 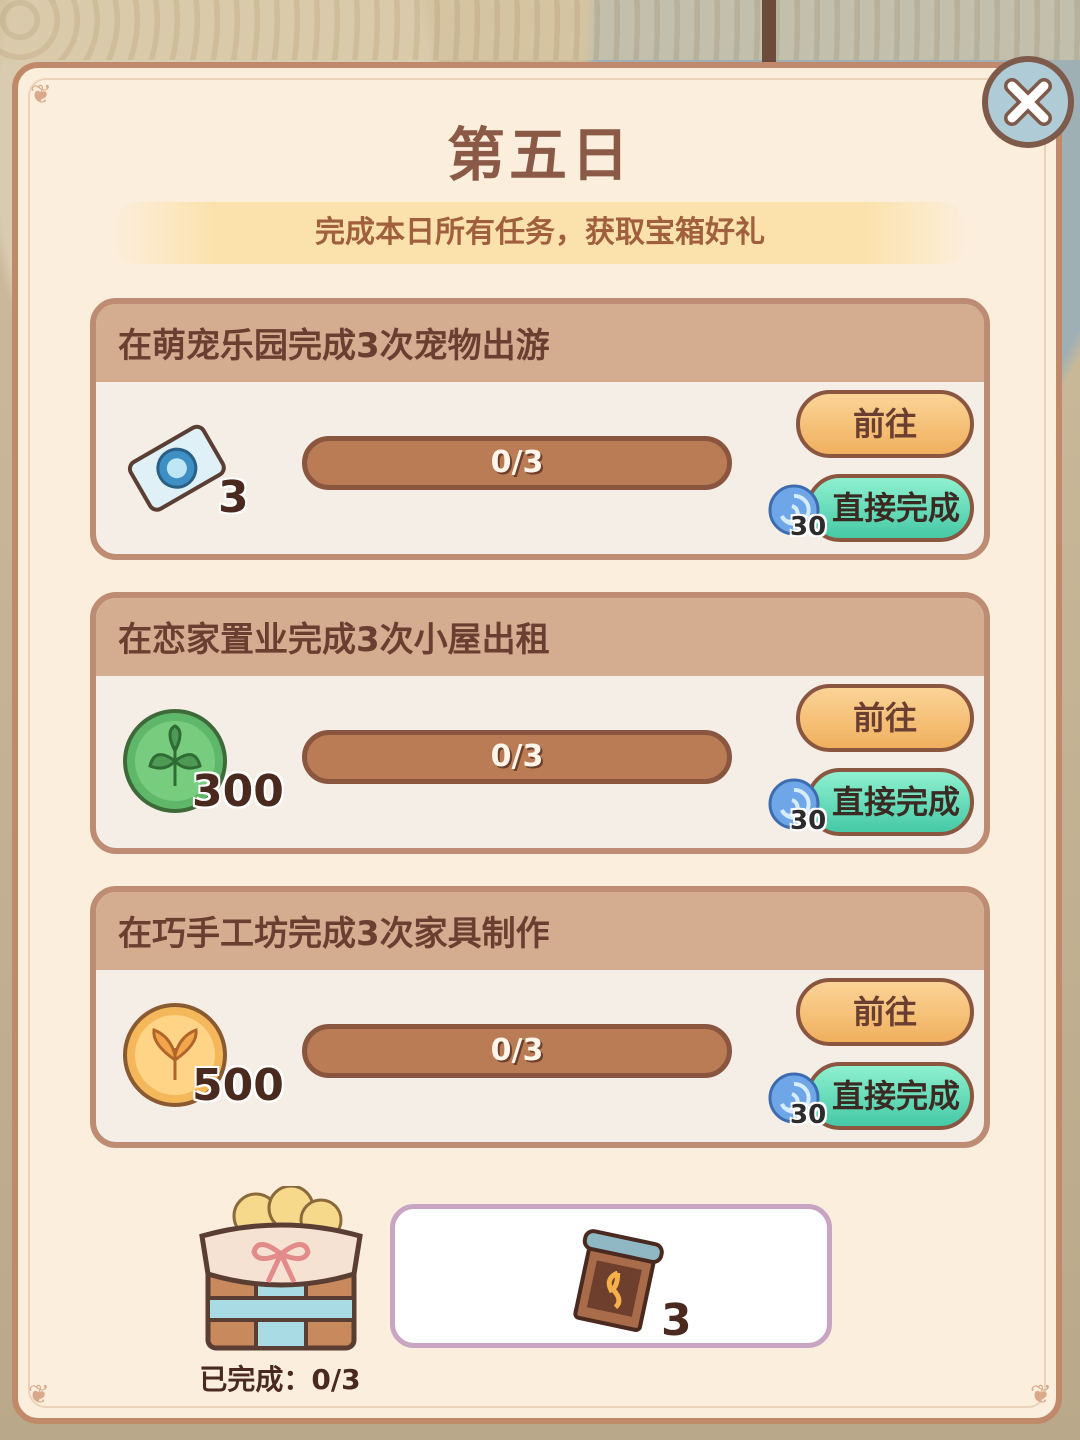 What do you see at coordinates (238, 791) in the screenshot?
I see `reward-quantity: 300` at bounding box center [238, 791].